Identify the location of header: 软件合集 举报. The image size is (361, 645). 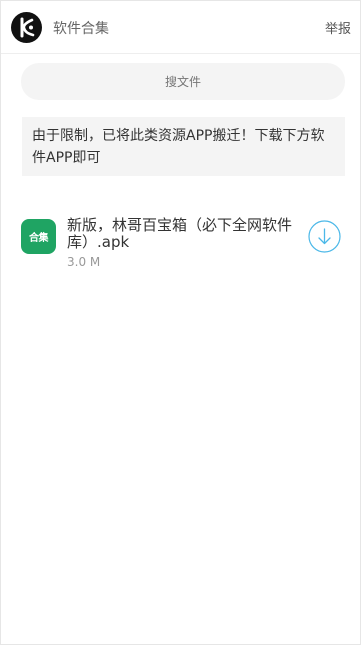
(180, 27).